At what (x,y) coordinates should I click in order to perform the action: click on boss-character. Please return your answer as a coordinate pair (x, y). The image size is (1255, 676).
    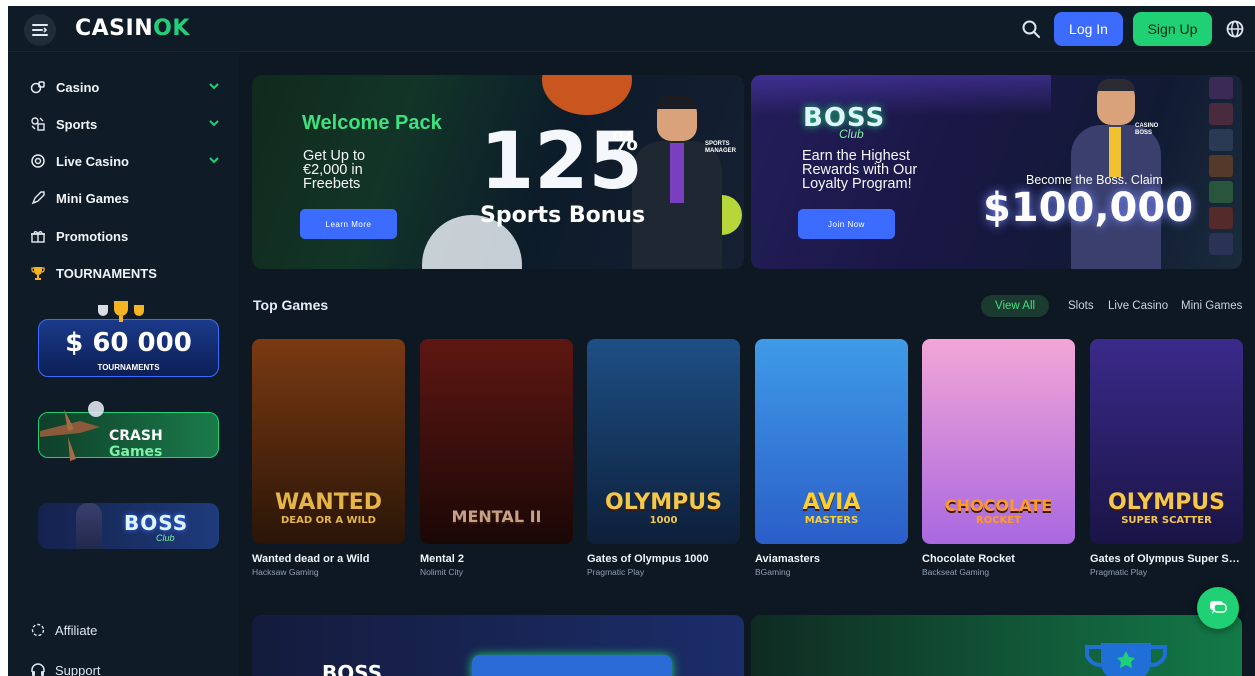
    Looking at the image, I should click on (89, 526).